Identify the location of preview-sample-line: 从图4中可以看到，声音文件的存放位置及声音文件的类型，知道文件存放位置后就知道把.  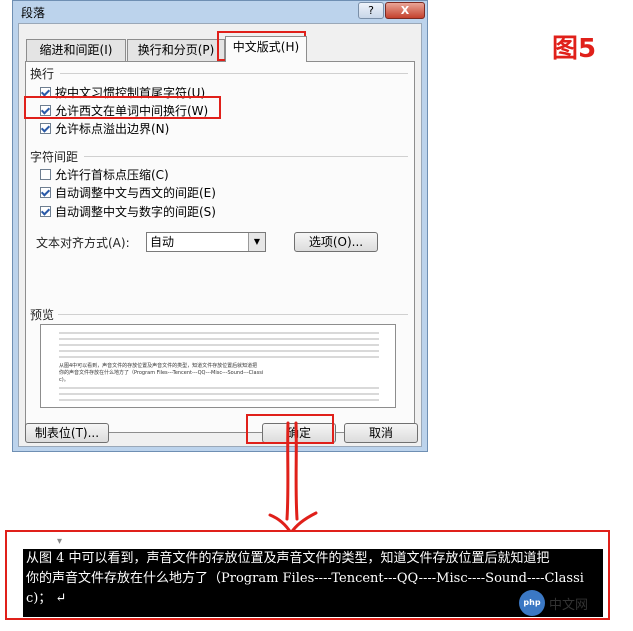
(158, 366).